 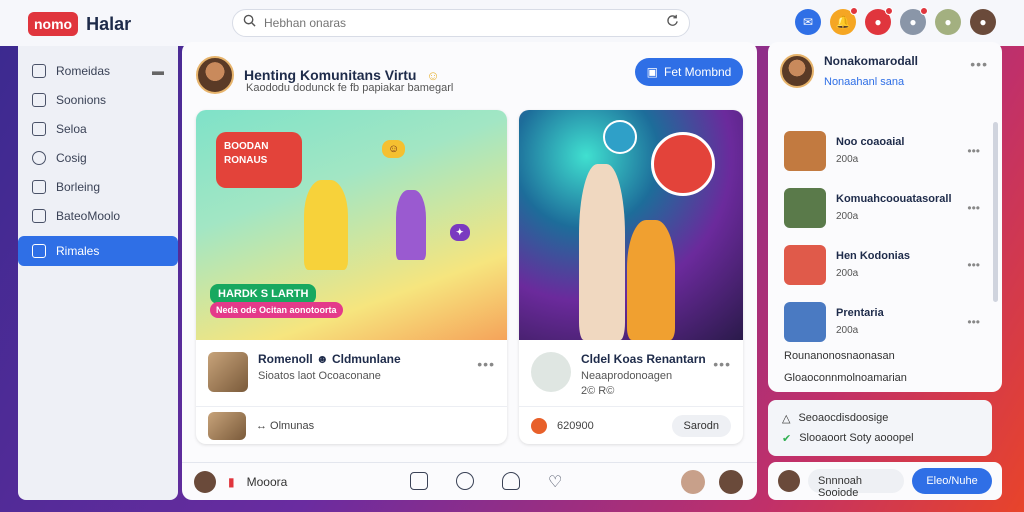 I want to click on messenger-icon: ✉, so click(x=808, y=22).